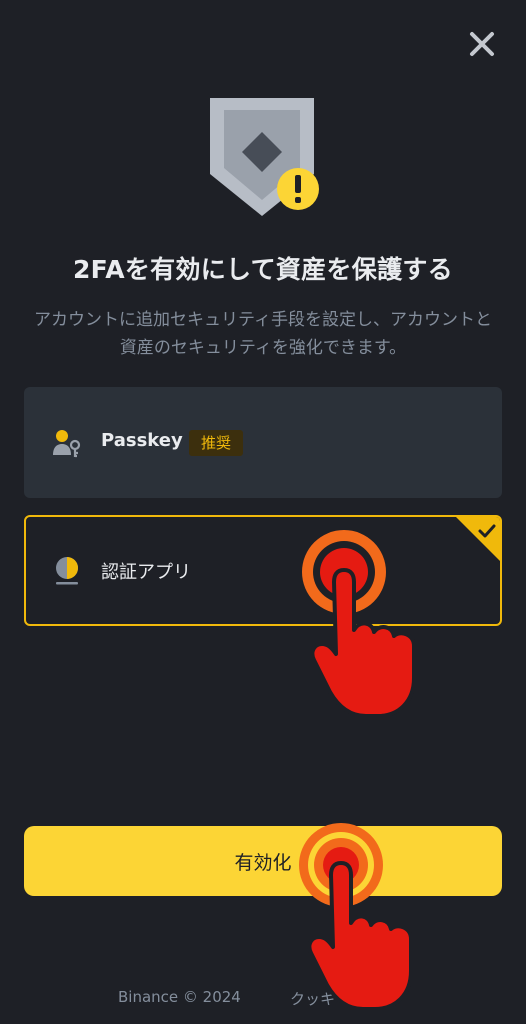  What do you see at coordinates (263, 861) in the screenshot?
I see `enable-button: 有効化` at bounding box center [263, 861].